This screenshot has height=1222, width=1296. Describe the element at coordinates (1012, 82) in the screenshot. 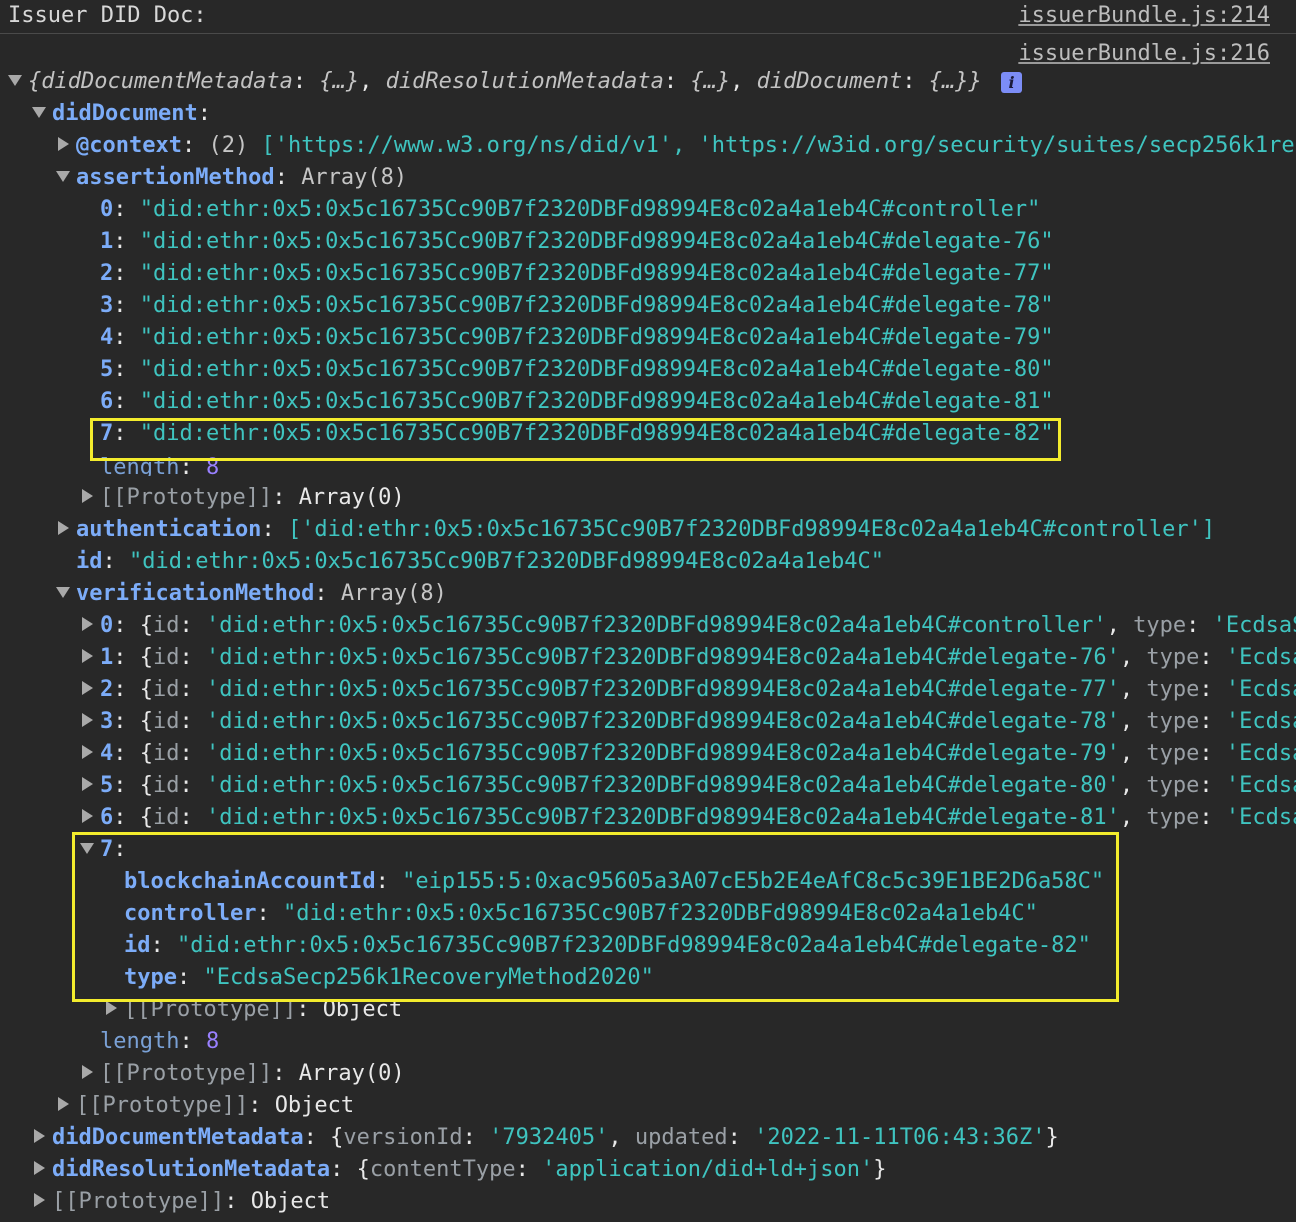

I see `info-icon: i` at that location.